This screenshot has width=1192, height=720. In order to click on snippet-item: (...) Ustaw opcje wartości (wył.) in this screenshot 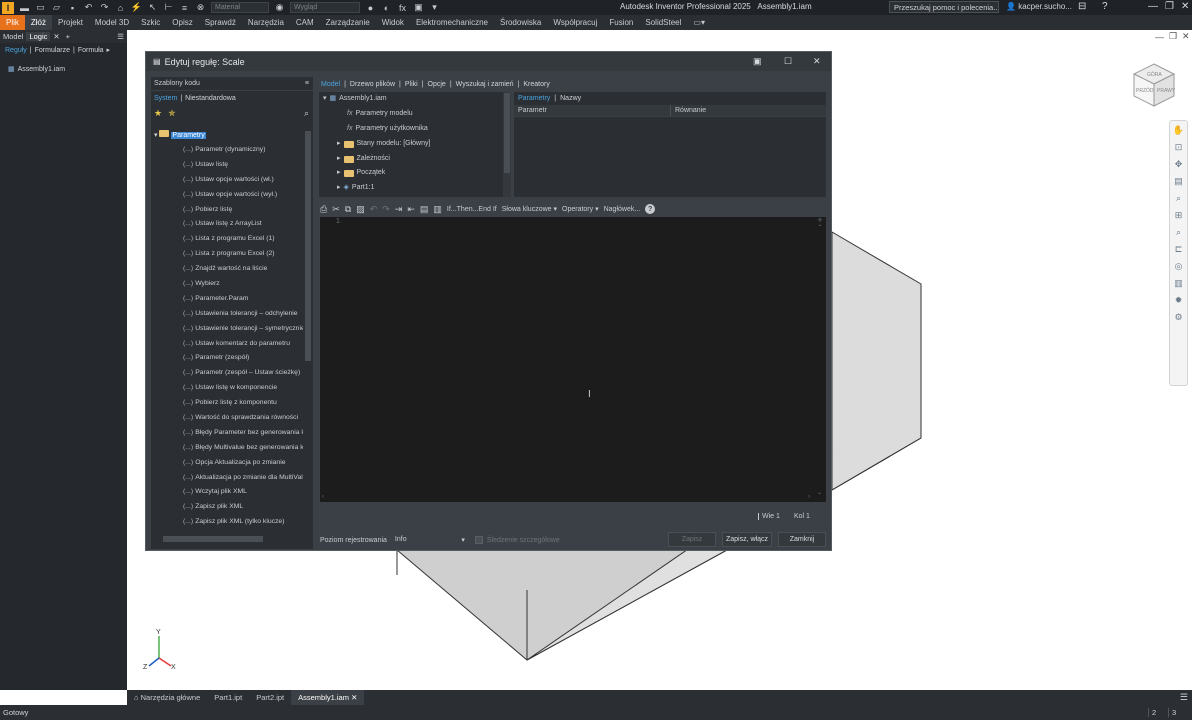, I will do `click(227, 195)`.